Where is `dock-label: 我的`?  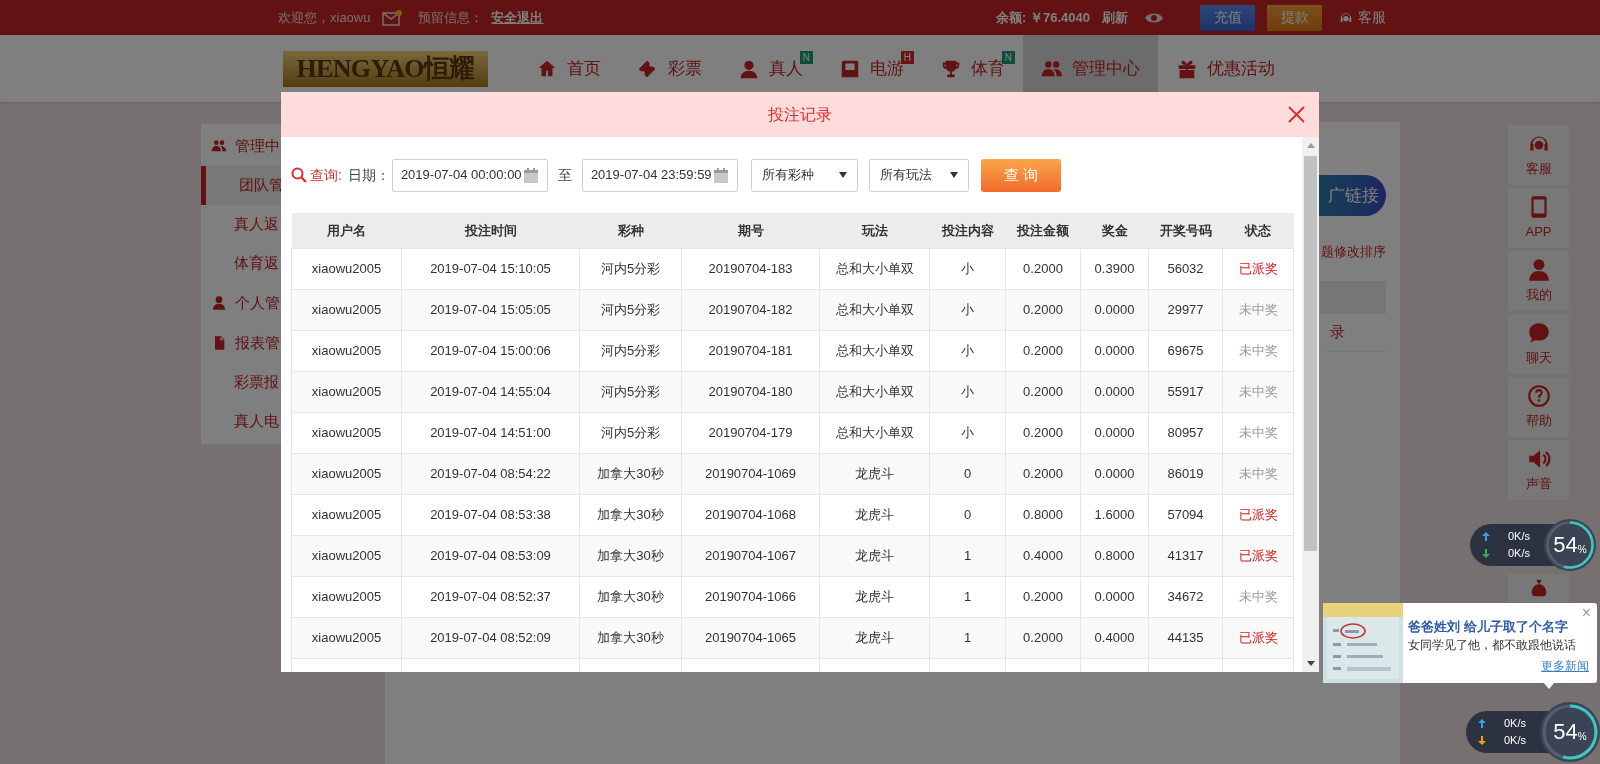
dock-label: 我的 is located at coordinates (1538, 295).